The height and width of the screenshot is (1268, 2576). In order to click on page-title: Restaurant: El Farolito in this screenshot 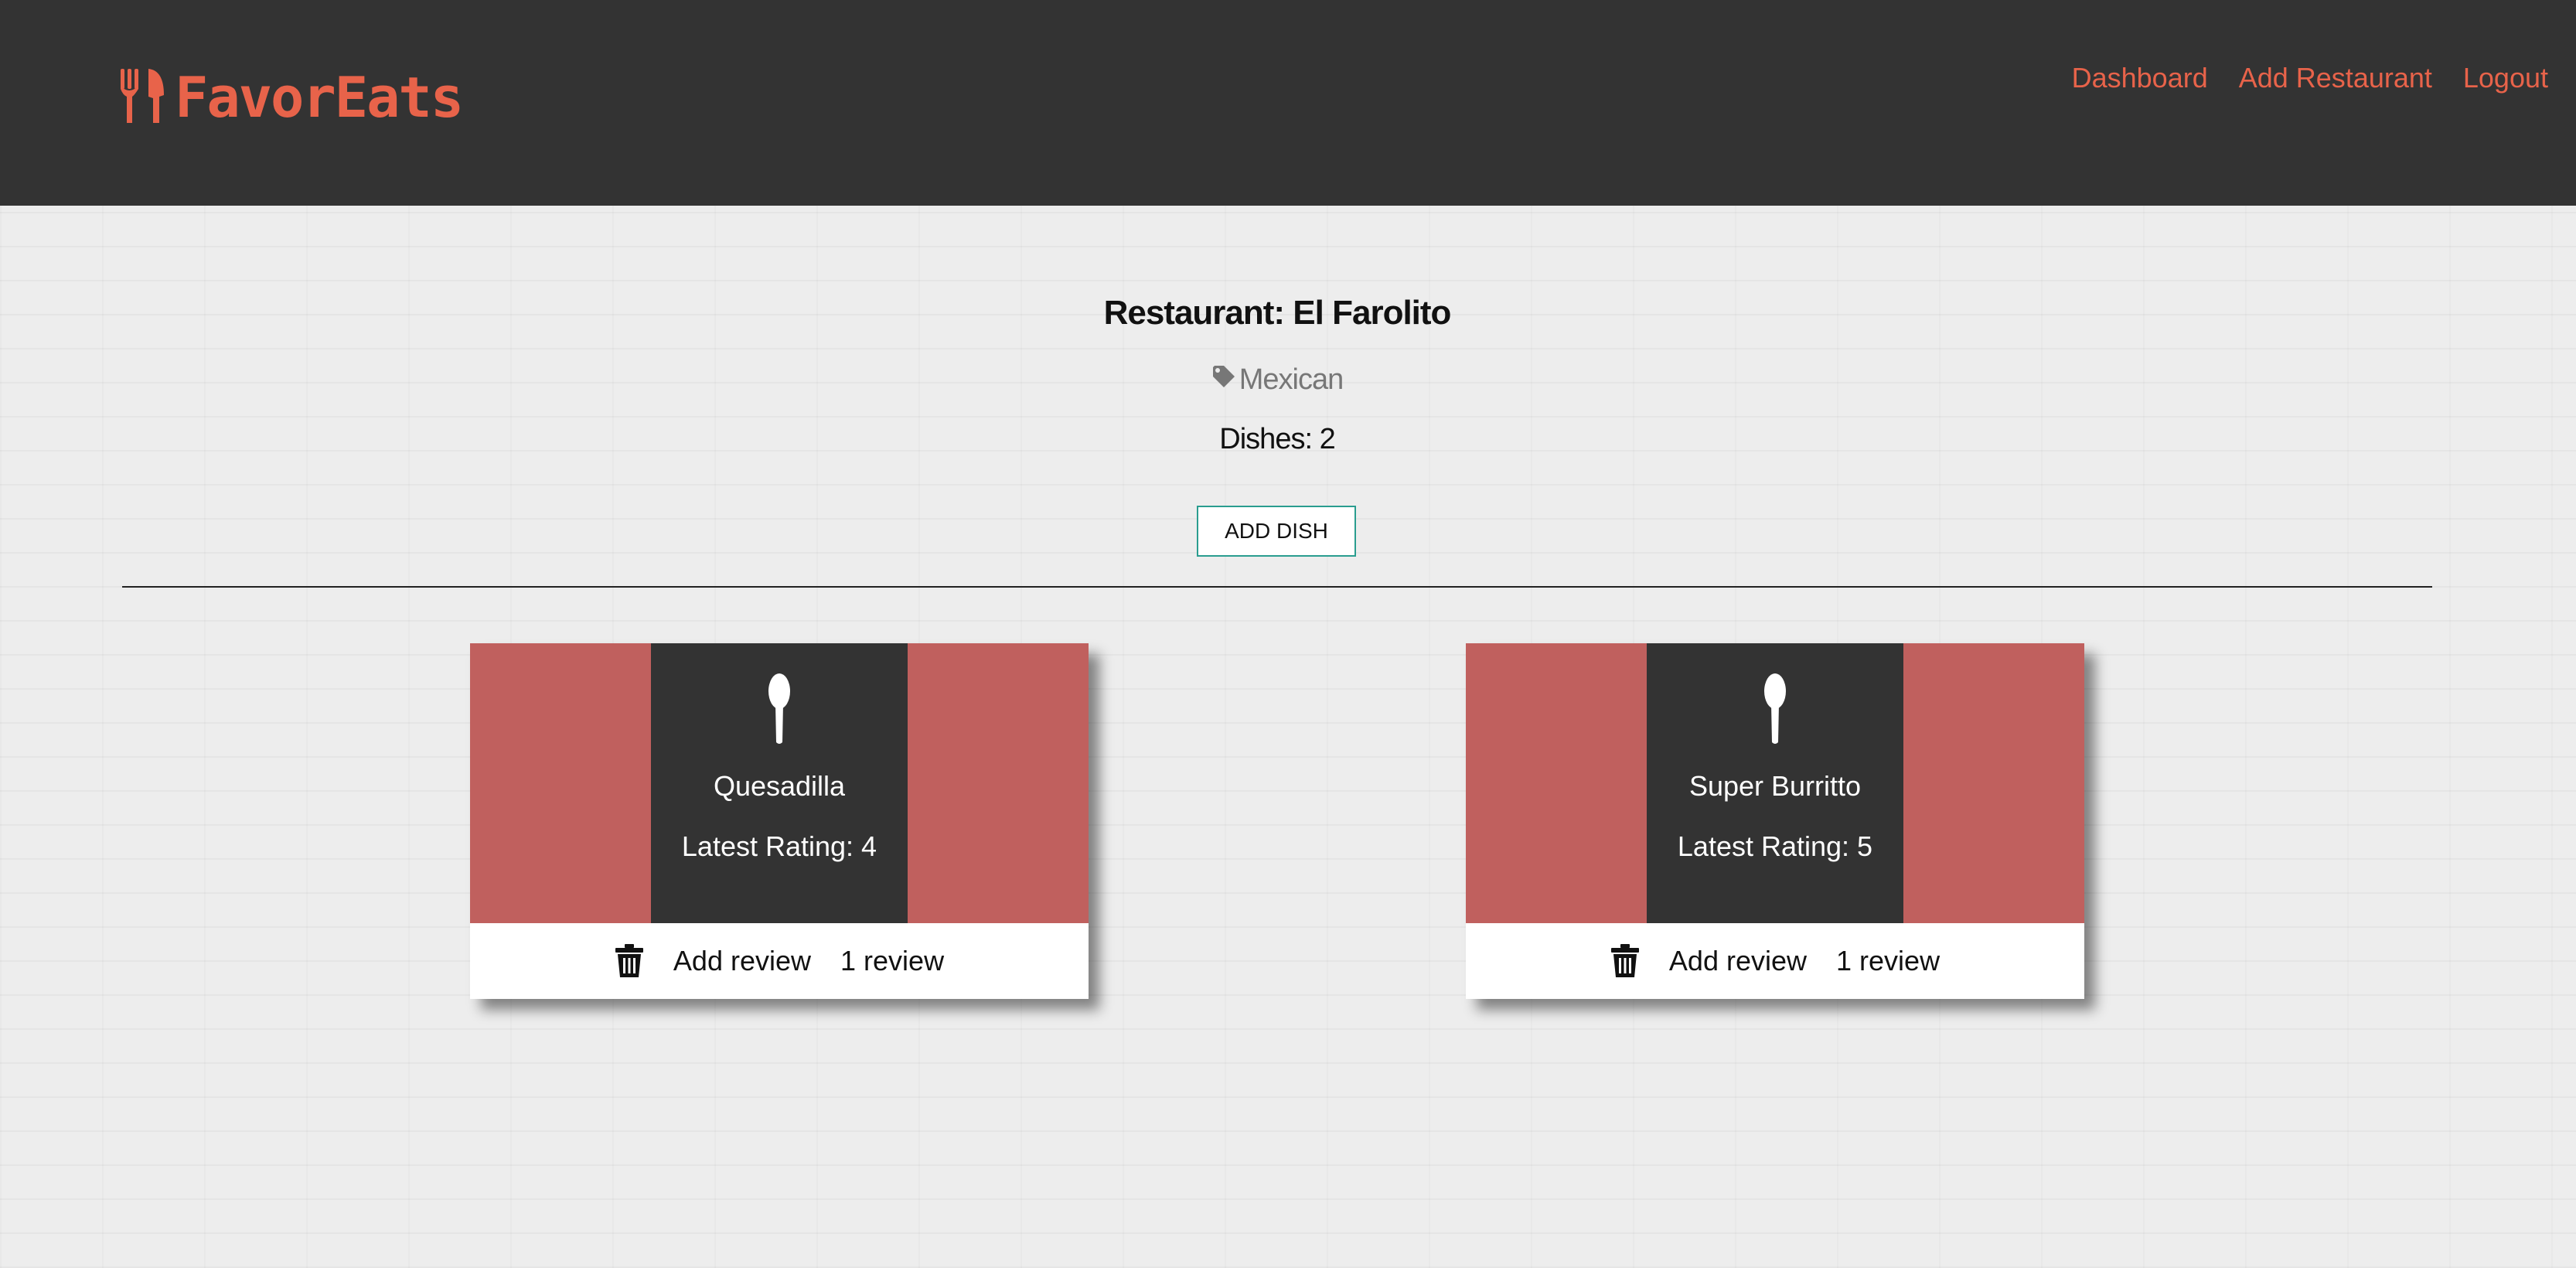, I will do `click(1277, 313)`.